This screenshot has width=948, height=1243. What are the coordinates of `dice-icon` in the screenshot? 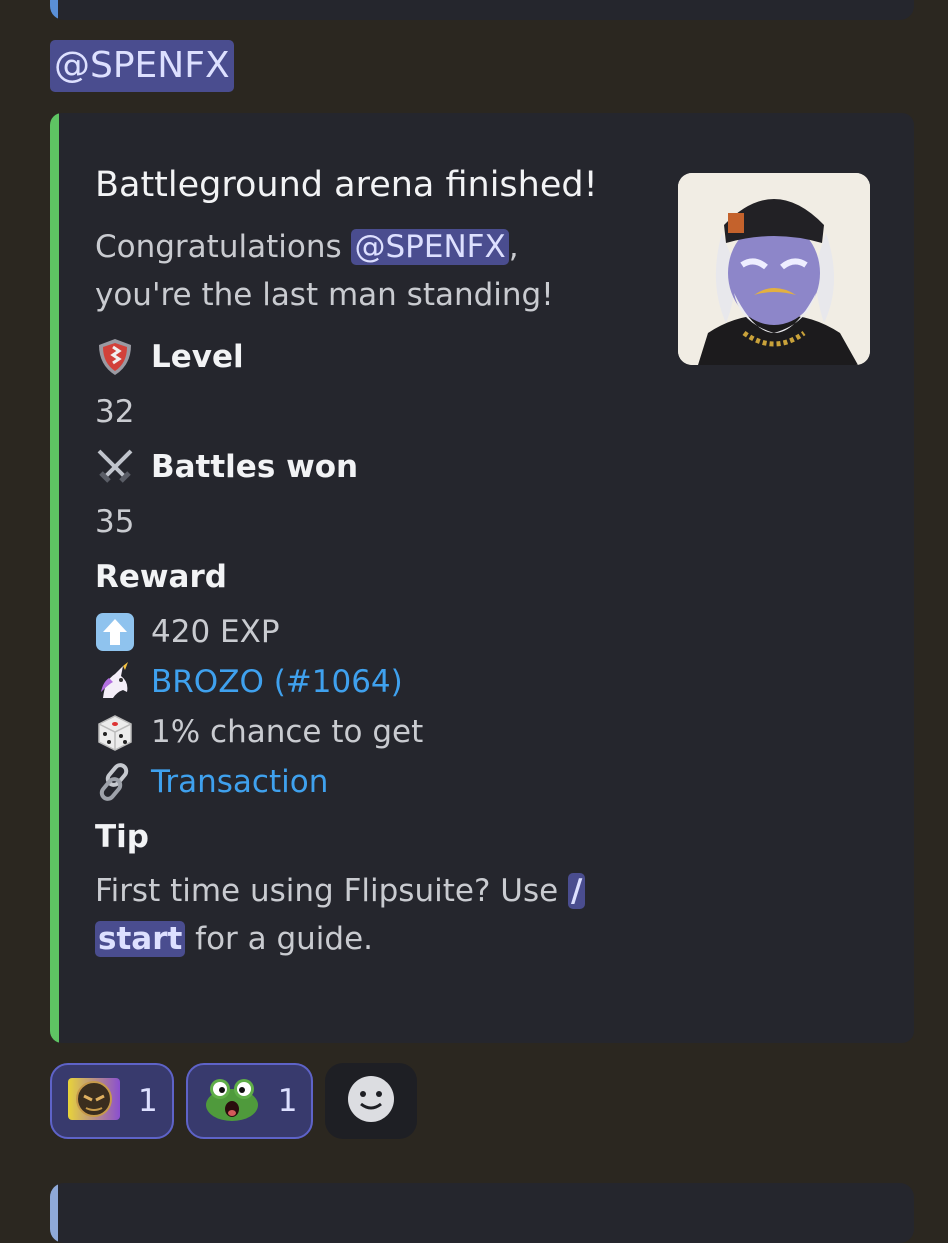 It's located at (115, 732).